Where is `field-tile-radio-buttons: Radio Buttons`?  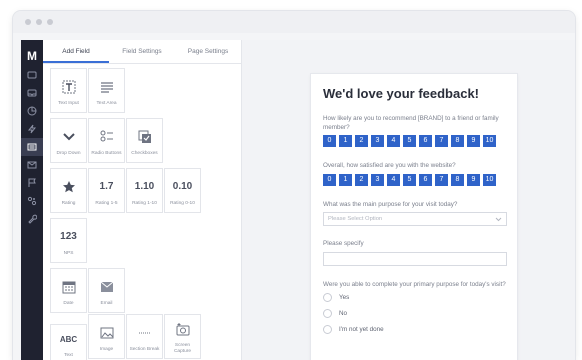 field-tile-radio-buttons: Radio Buttons is located at coordinates (106, 140).